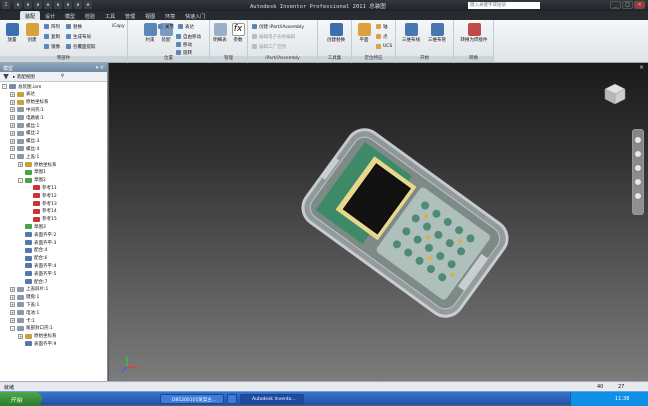 The width and height of the screenshot is (648, 406). What do you see at coordinates (52, 26) in the screenshot?
I see `pattern-button: 阵列` at bounding box center [52, 26].